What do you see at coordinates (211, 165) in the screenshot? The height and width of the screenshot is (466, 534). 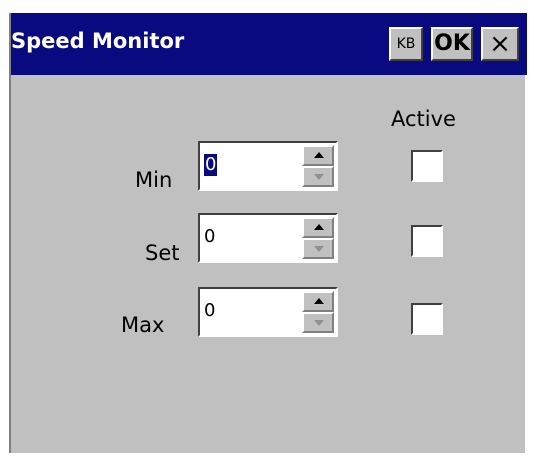 I see `min-value: 0` at bounding box center [211, 165].